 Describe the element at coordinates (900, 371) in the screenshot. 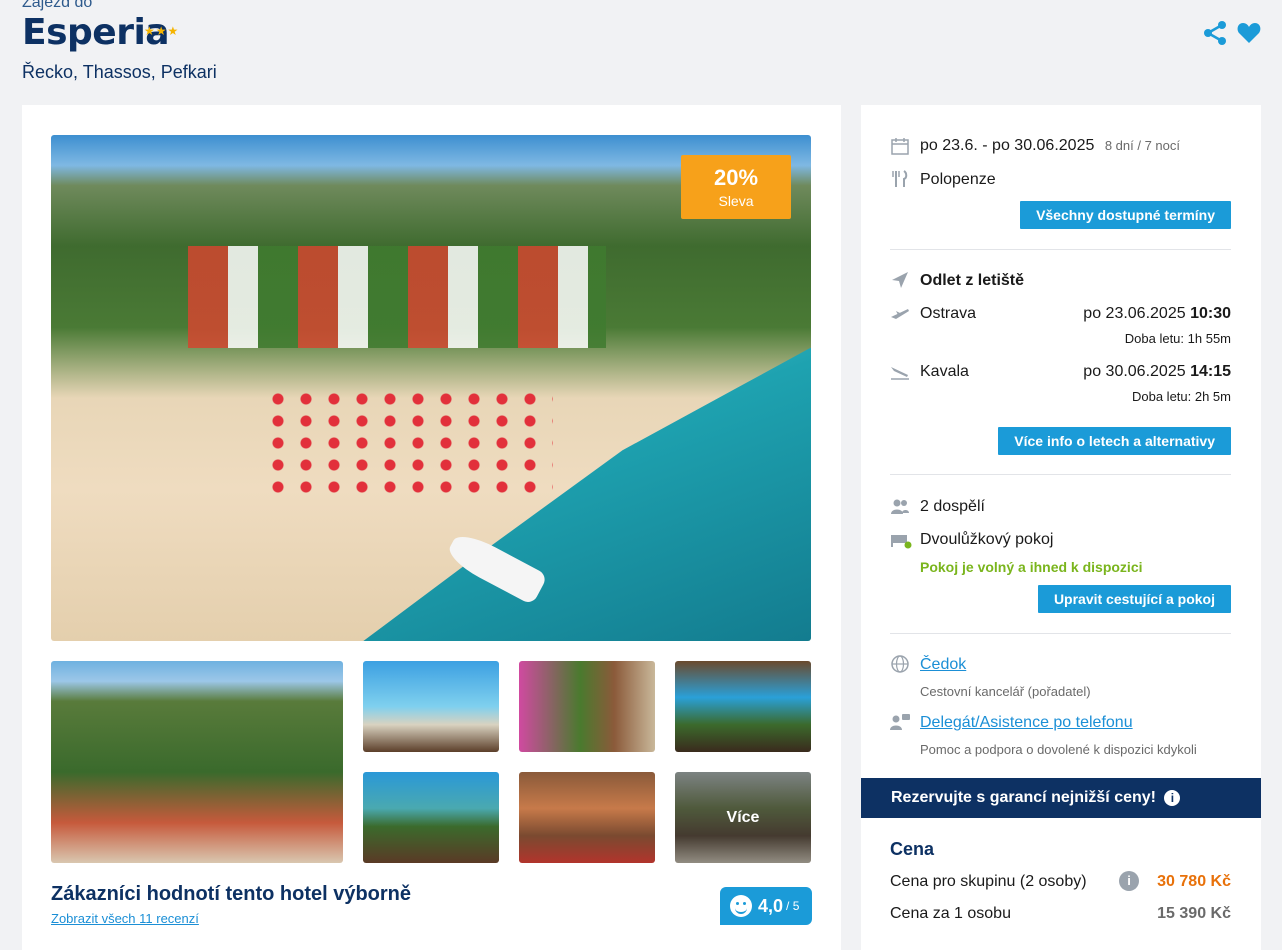

I see `landing-icon` at that location.